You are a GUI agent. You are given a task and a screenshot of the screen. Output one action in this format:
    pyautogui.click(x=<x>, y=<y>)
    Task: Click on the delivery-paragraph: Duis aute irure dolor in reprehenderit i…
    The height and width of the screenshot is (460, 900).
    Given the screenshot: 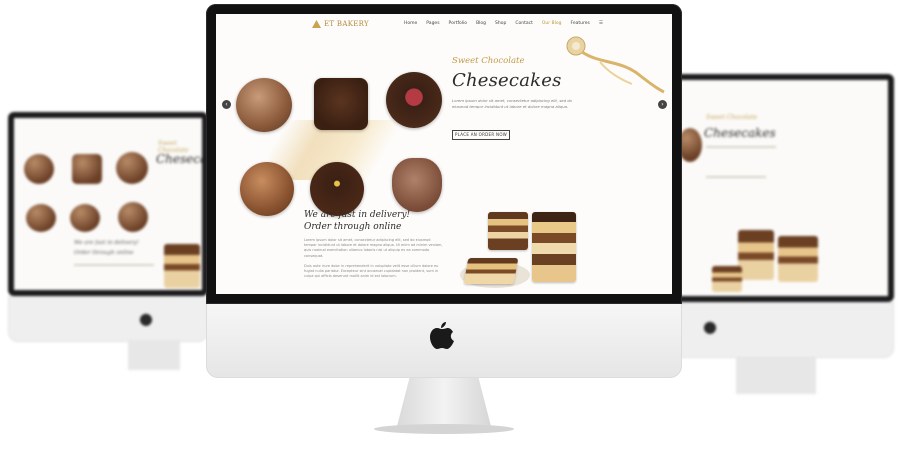 What is the action you would take?
    pyautogui.click(x=371, y=271)
    